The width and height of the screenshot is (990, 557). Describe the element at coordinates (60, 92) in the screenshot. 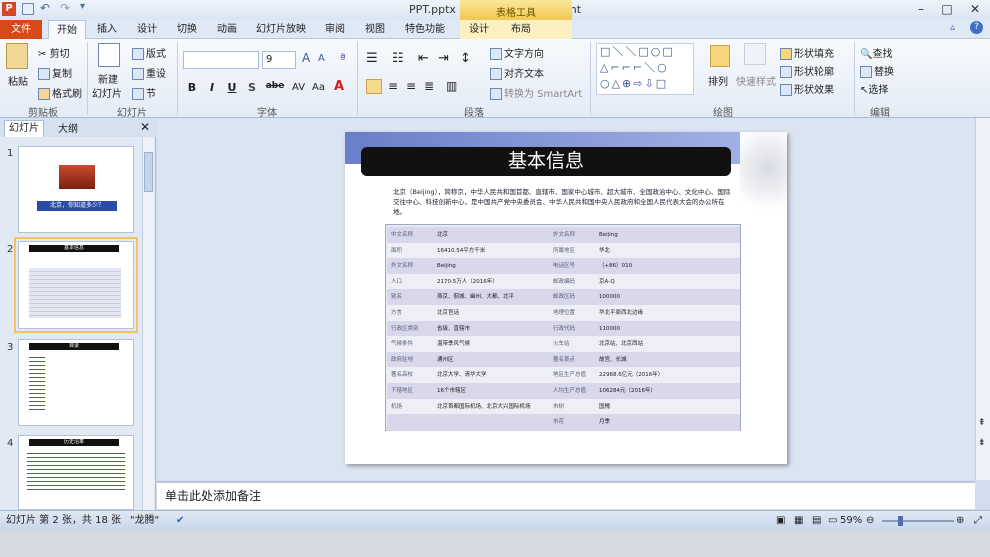

I see `format-painter-button: 格式刷` at that location.